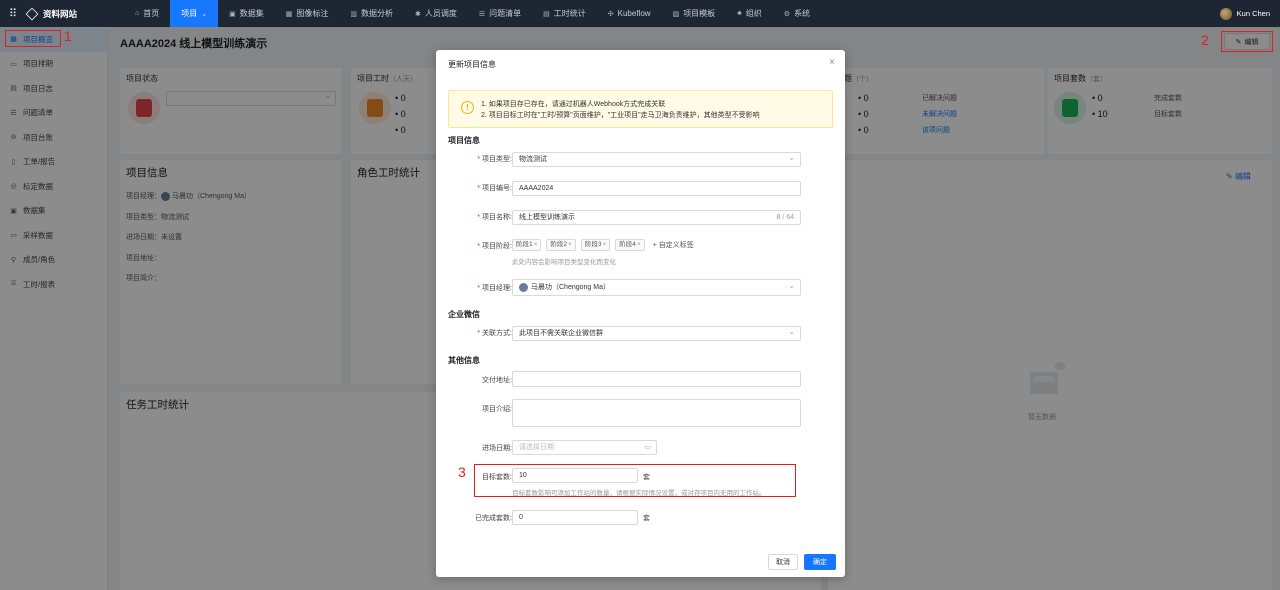 The height and width of the screenshot is (590, 1280). Describe the element at coordinates (497, 448) in the screenshot. I see `field-label-text: 进场日期:` at that location.